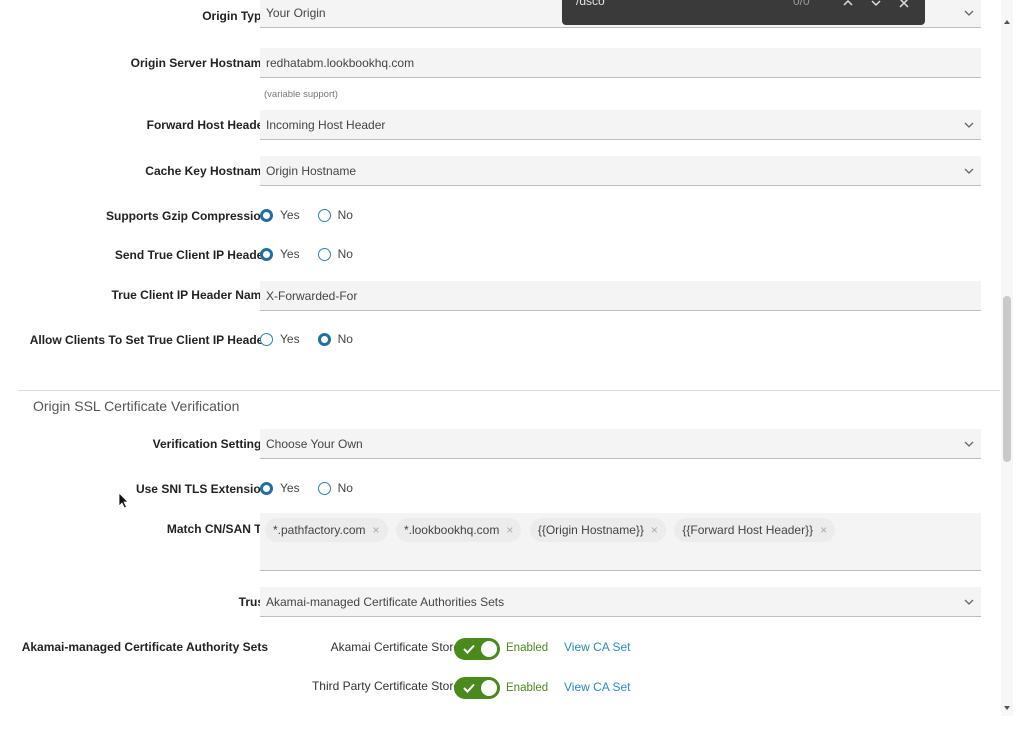  Describe the element at coordinates (191, 255) in the screenshot. I see `send-true-client-ip-label: Send True Client IP Header` at that location.